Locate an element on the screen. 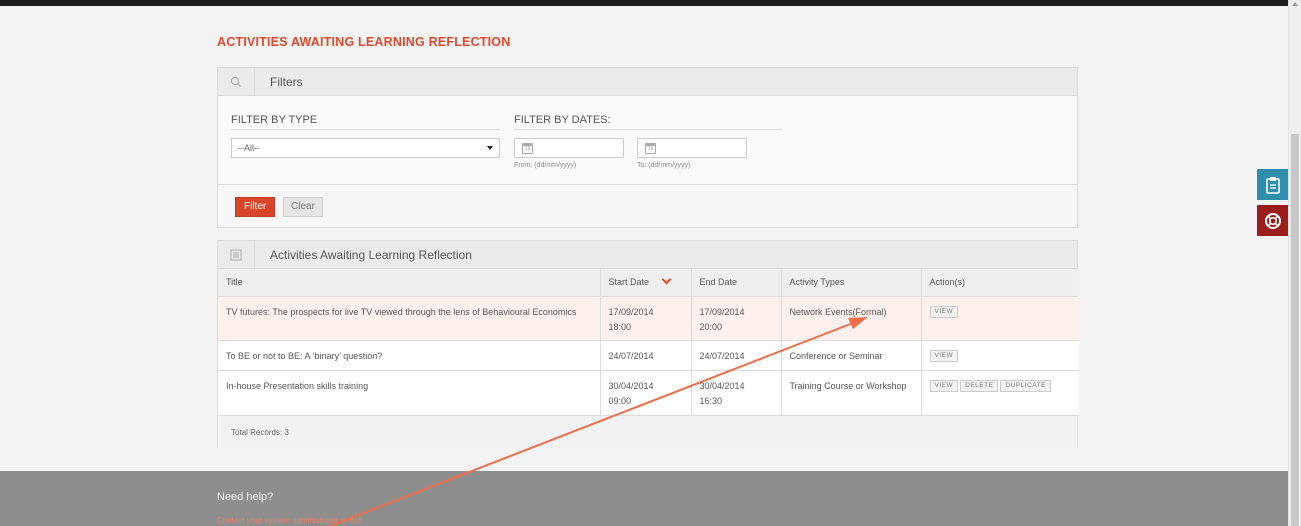 This screenshot has width=1301, height=526. column-header-start-date: Start Date is located at coordinates (646, 283).